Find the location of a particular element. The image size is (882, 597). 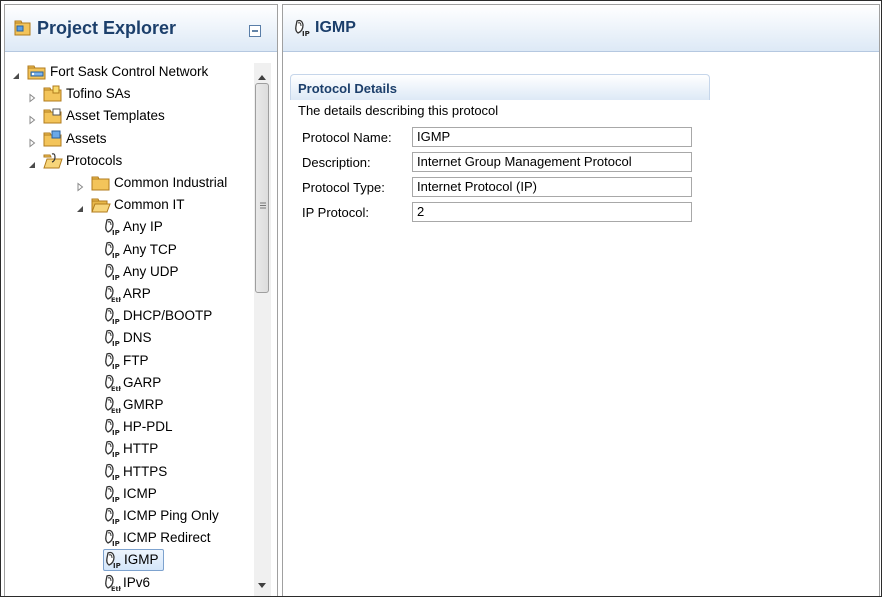

tree-item-label: Assets is located at coordinates (86, 138).